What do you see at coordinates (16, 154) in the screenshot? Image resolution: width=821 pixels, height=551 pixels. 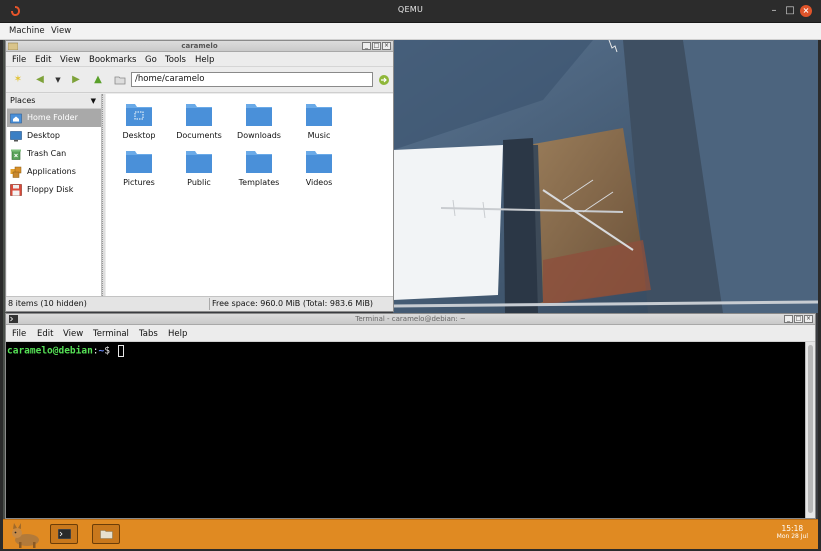 I see `trash-icon` at bounding box center [16, 154].